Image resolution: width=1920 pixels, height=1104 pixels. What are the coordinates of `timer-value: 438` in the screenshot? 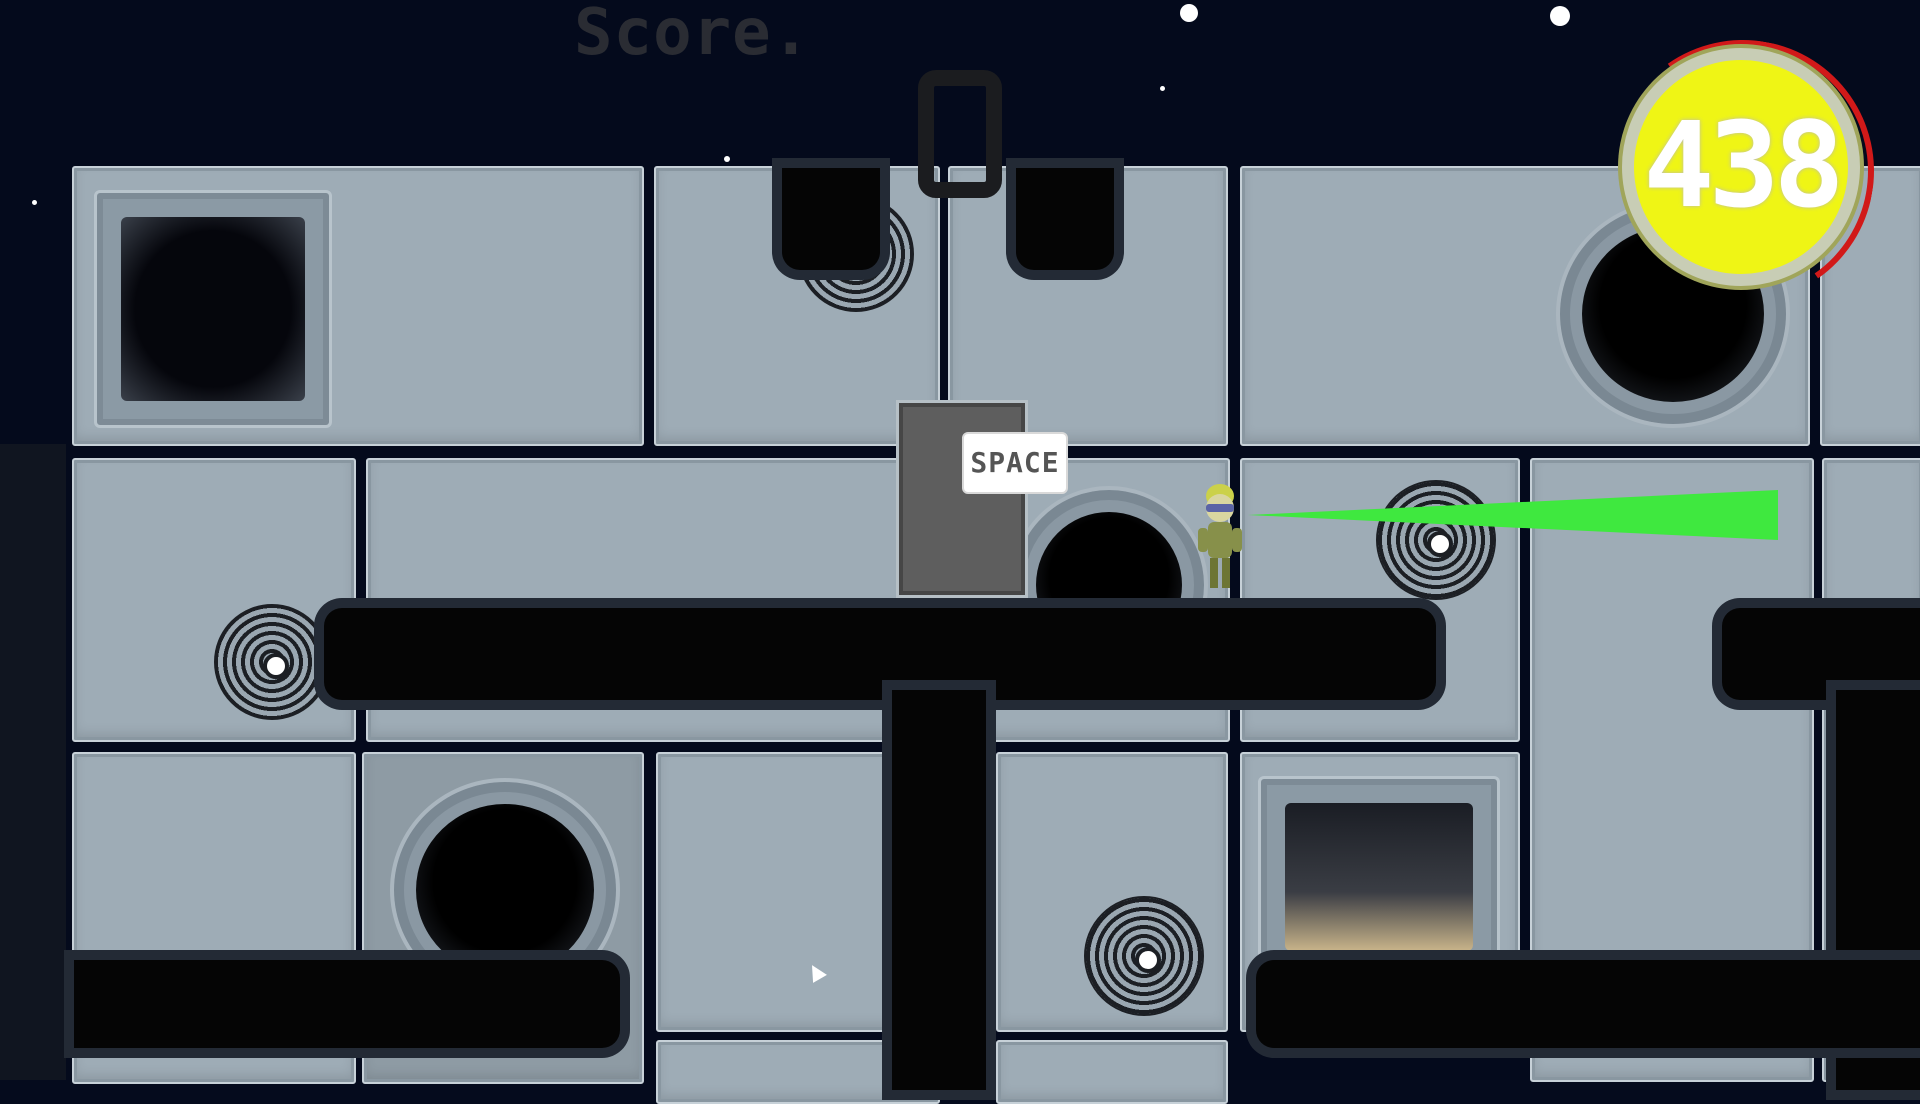 It's located at (1743, 165).